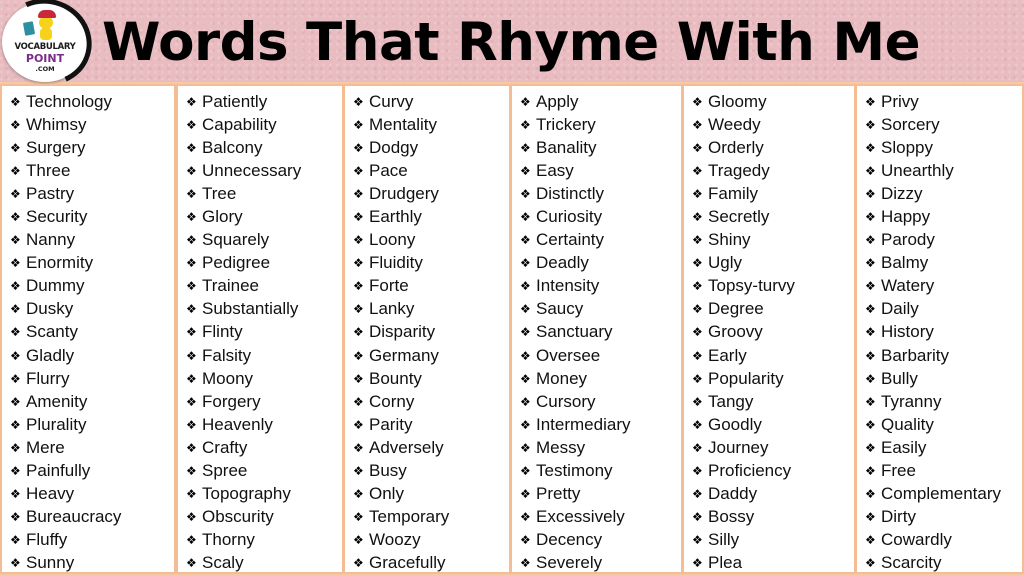 This screenshot has width=1024, height=576. What do you see at coordinates (395, 378) in the screenshot?
I see `rhyme-word: Bounty` at bounding box center [395, 378].